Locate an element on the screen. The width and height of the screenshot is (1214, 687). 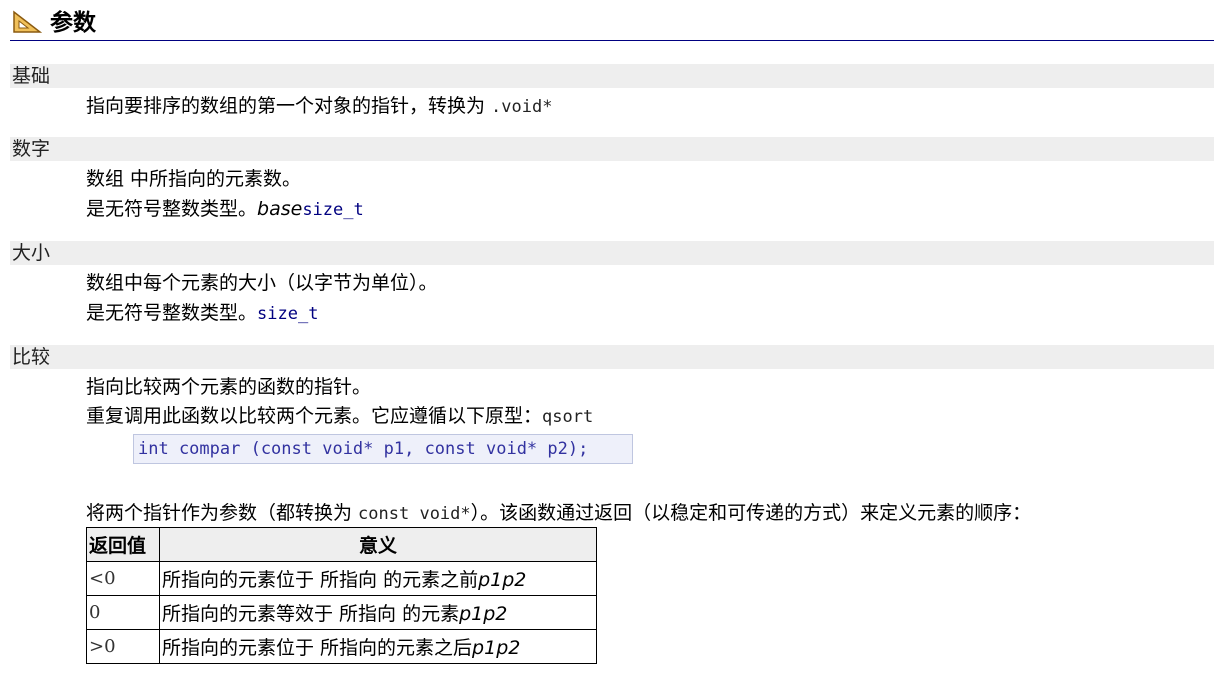
return-value-cell: 0 is located at coordinates (123, 612).